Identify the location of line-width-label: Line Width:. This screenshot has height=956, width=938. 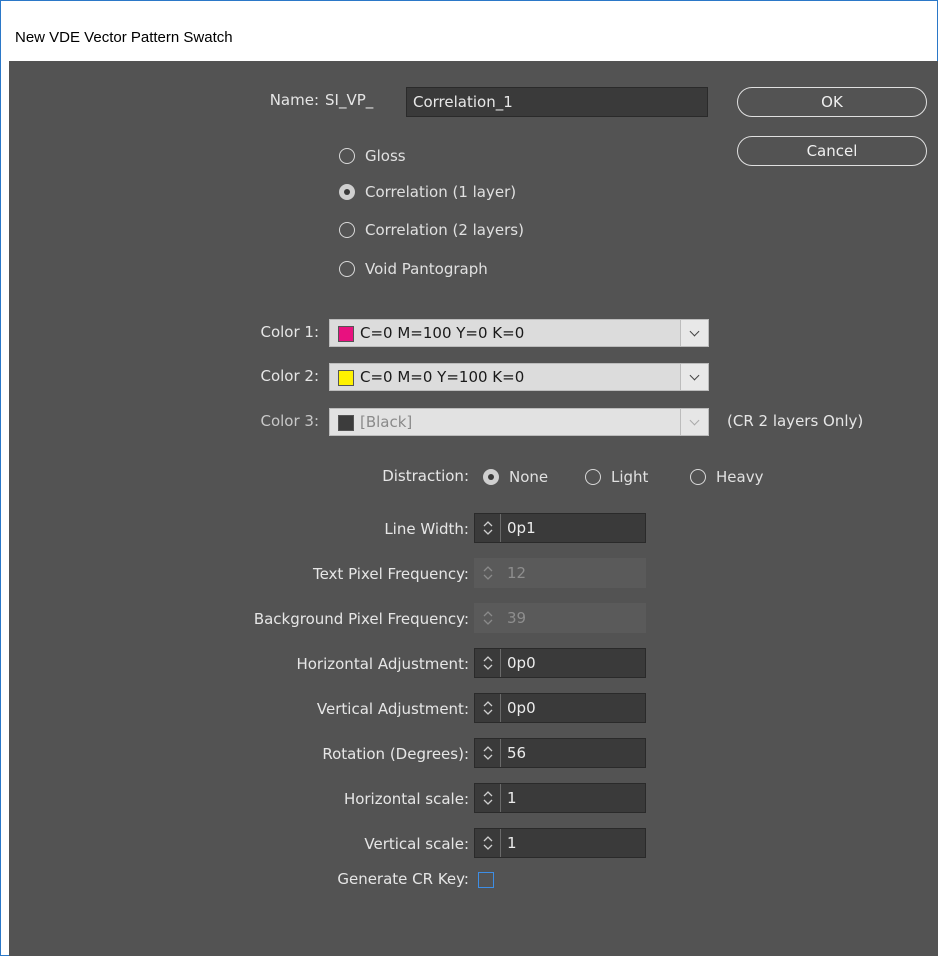
(426, 529).